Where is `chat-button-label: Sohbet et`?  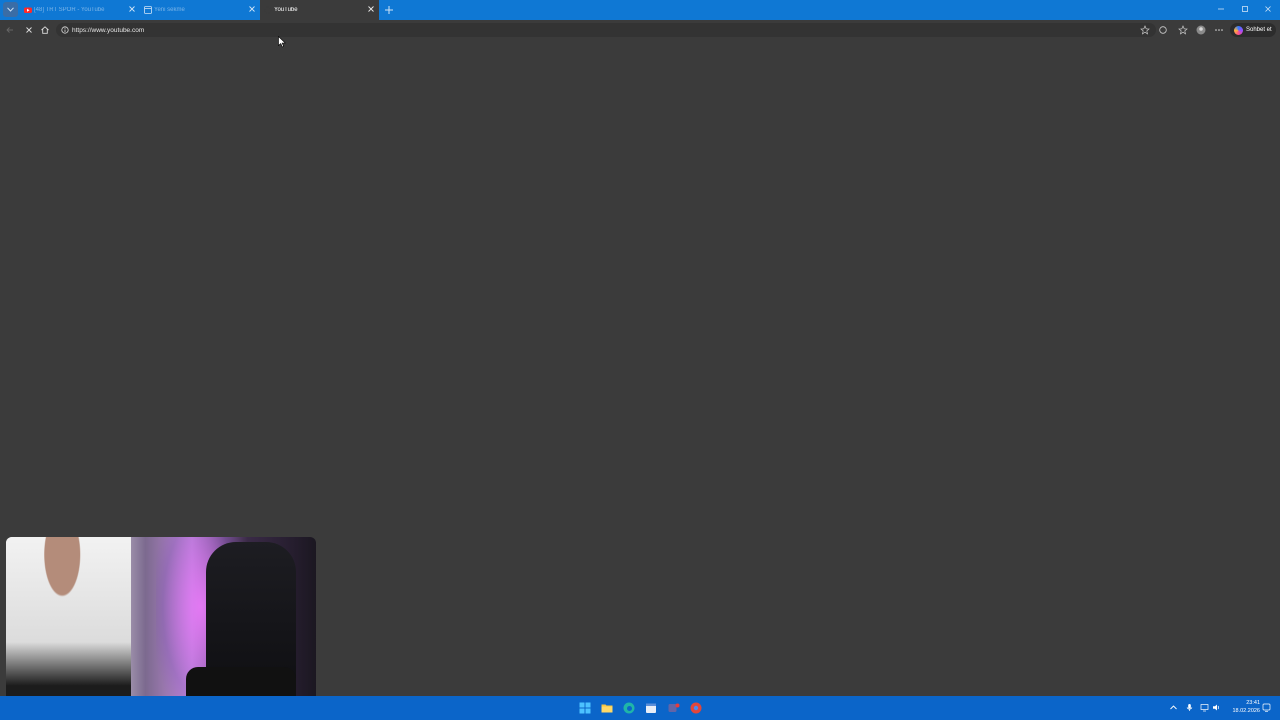 chat-button-label: Sohbet et is located at coordinates (1259, 30).